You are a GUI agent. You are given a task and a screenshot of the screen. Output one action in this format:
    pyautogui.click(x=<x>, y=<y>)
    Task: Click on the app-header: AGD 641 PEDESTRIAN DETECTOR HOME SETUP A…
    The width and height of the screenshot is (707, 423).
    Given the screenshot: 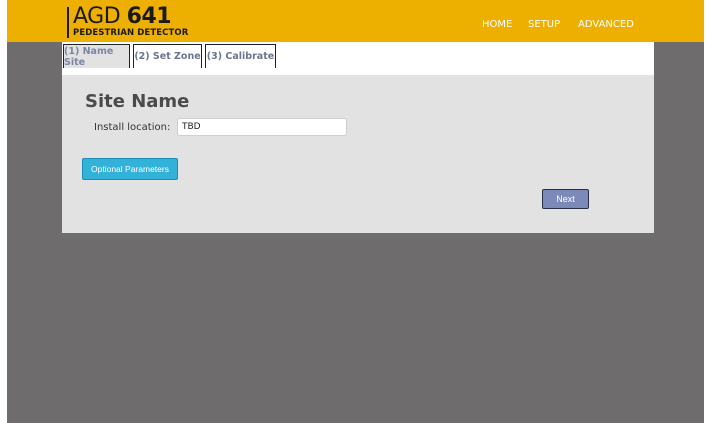 What is the action you would take?
    pyautogui.click(x=355, y=21)
    